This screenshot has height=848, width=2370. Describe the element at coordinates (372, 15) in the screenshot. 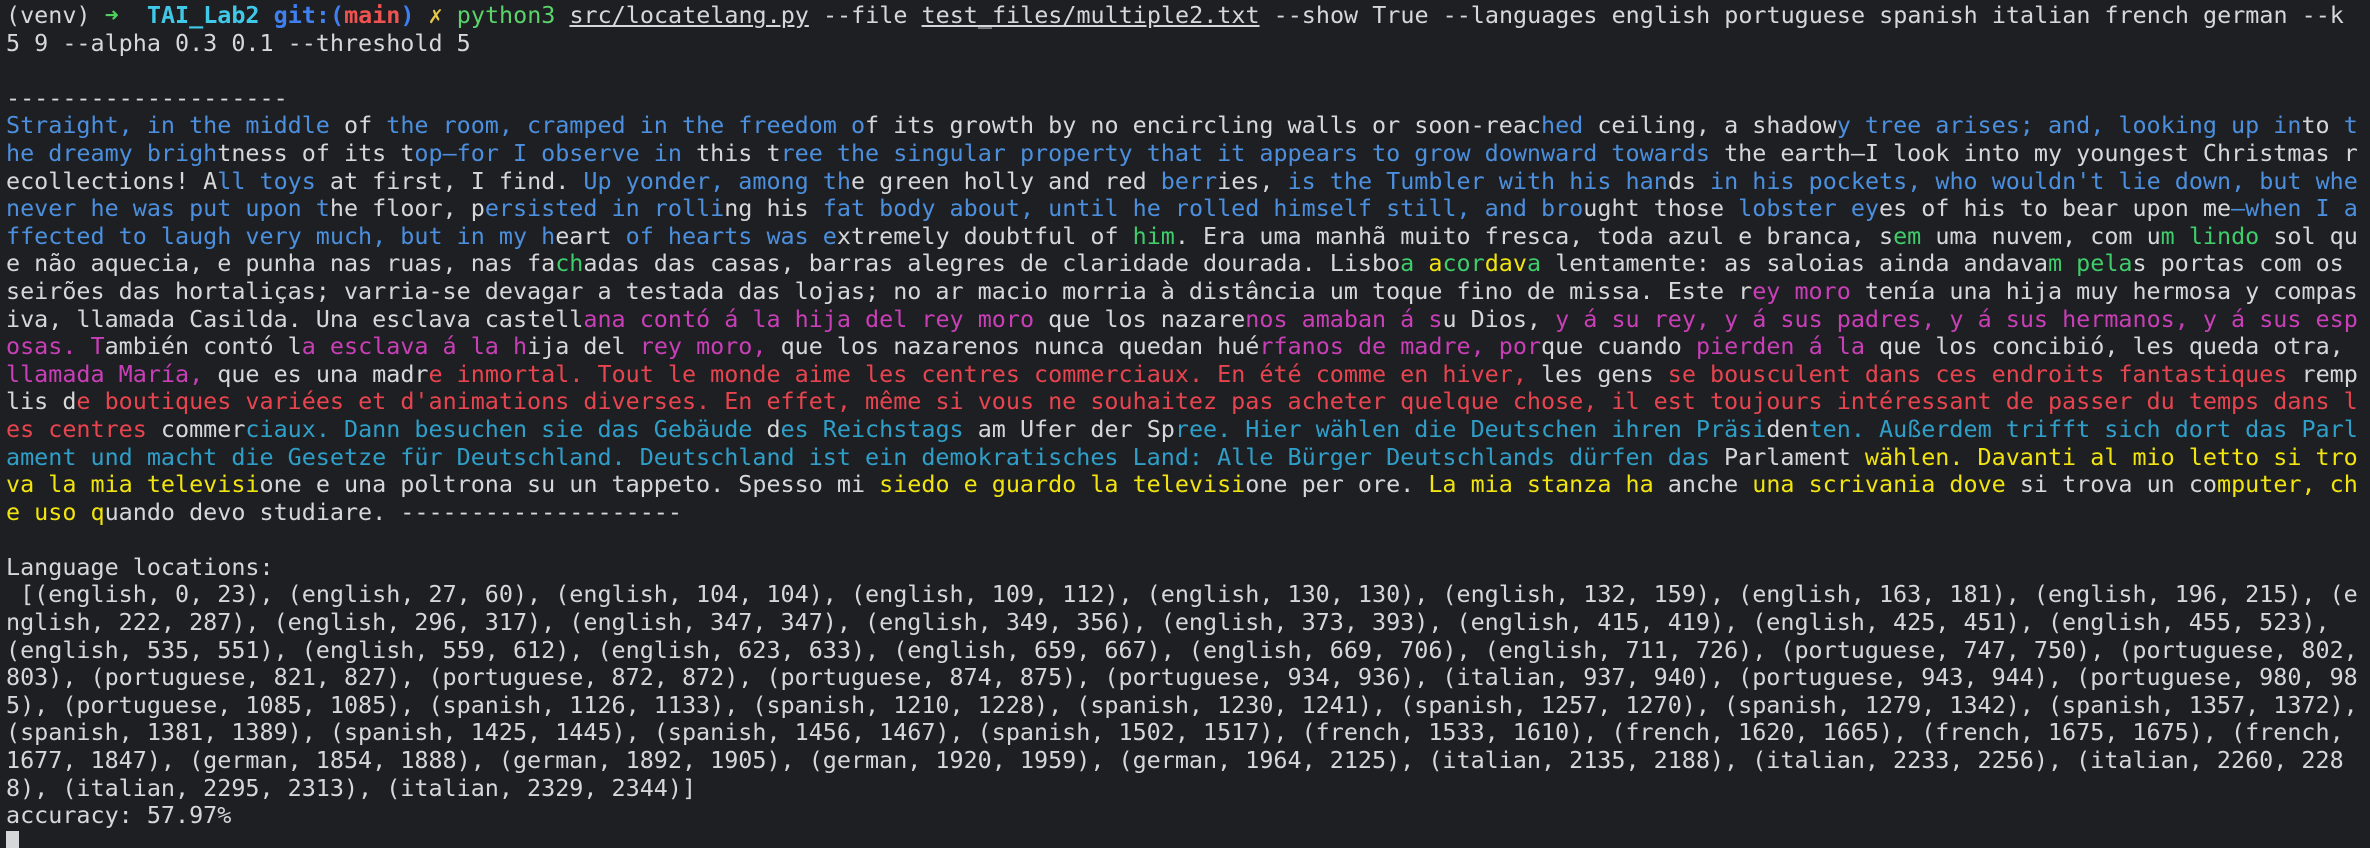

I see `git-branch: main` at that location.